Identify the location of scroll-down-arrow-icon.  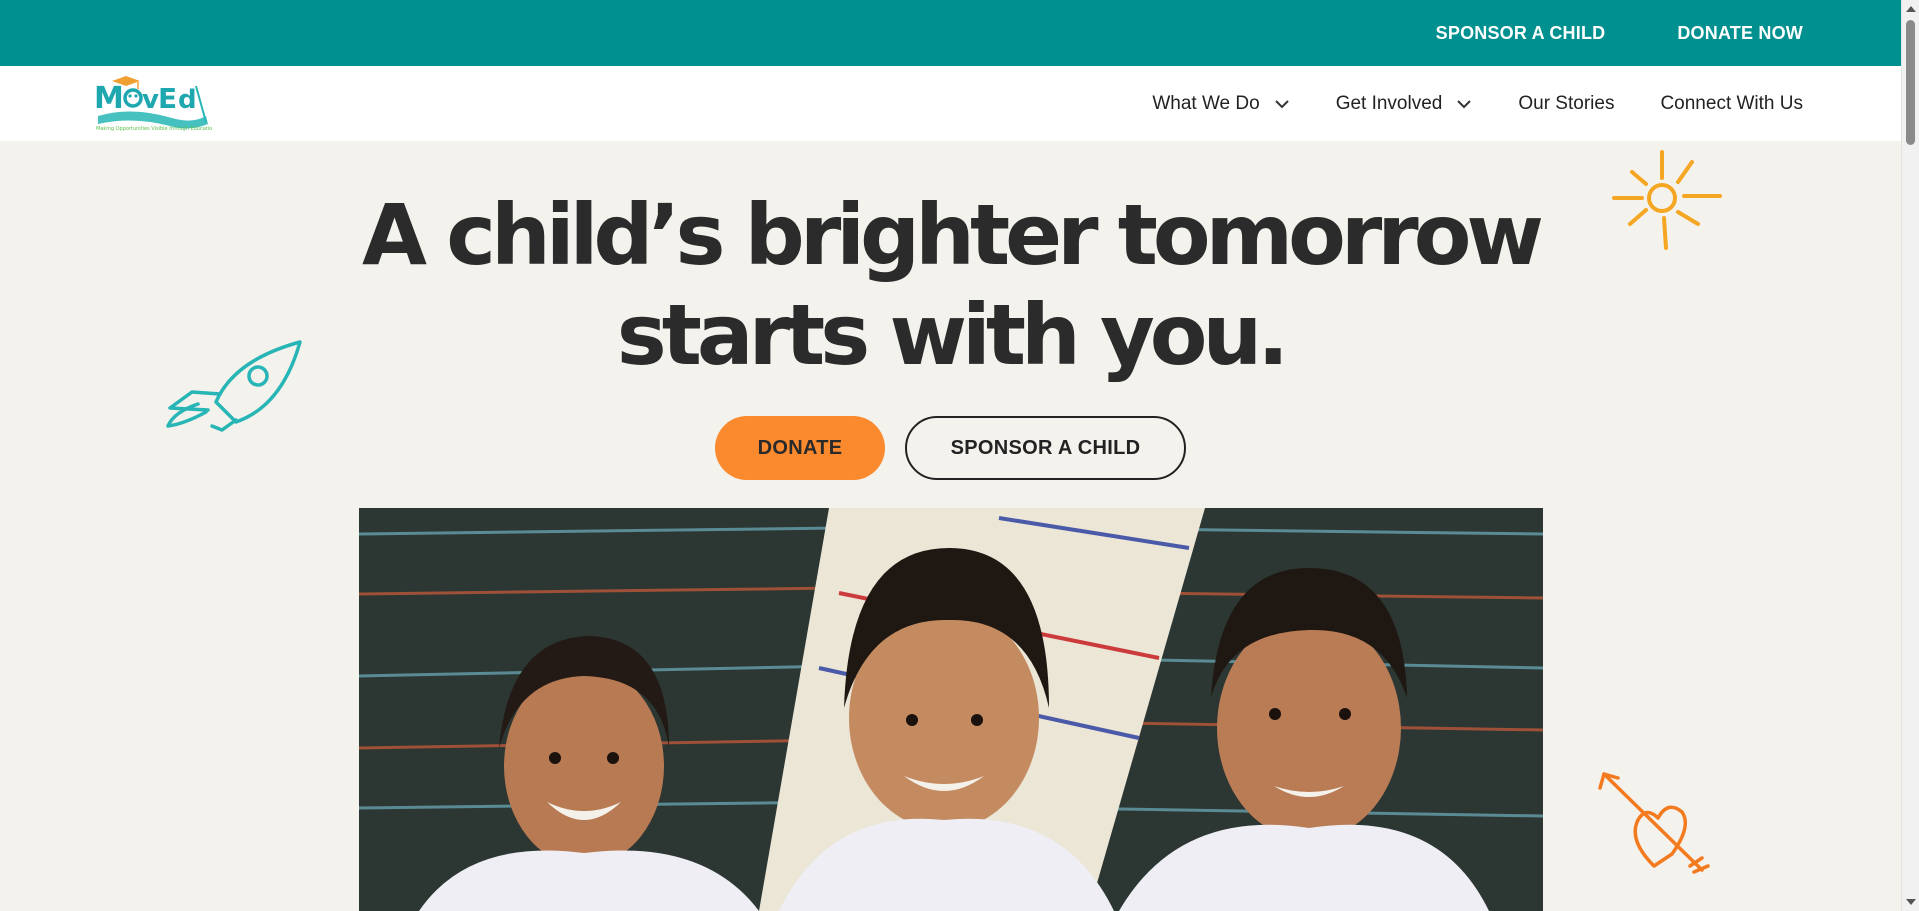
(1911, 902).